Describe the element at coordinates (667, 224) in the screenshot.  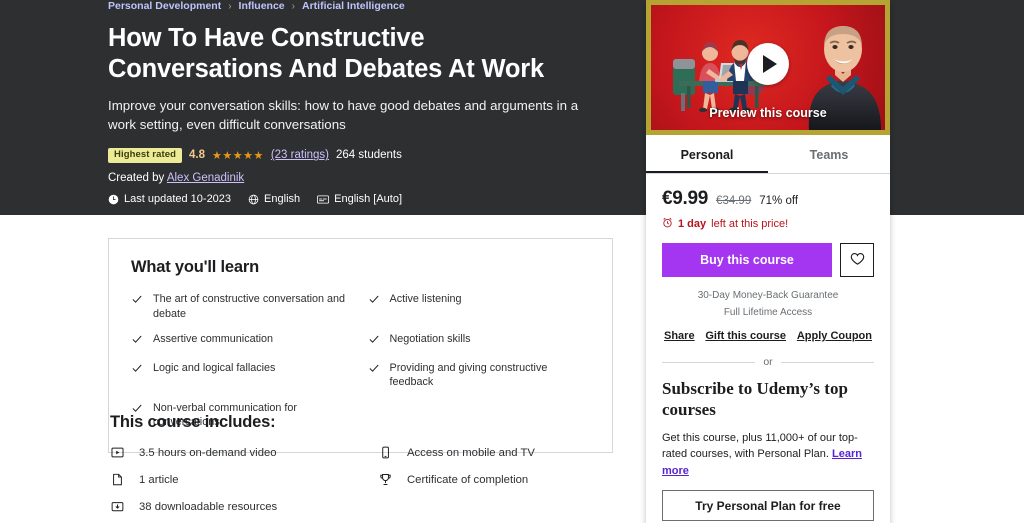
I see `alarm-clock-icon` at that location.